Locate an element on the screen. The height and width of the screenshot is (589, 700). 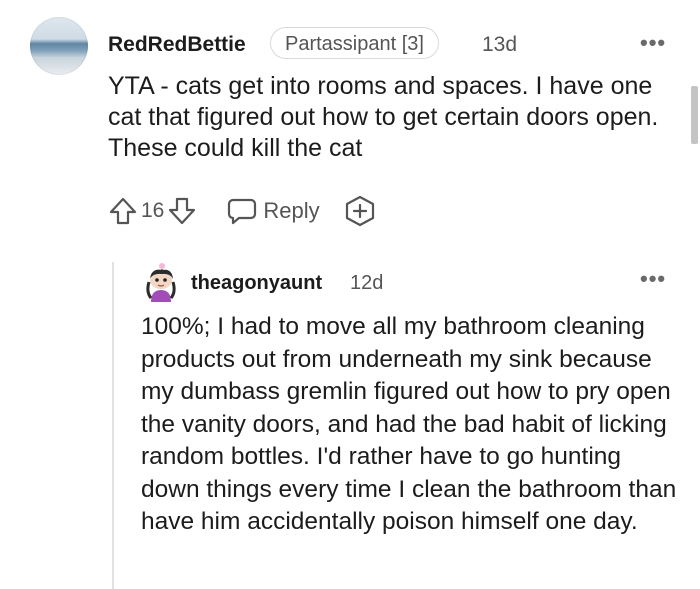
upvote-button is located at coordinates (123, 211).